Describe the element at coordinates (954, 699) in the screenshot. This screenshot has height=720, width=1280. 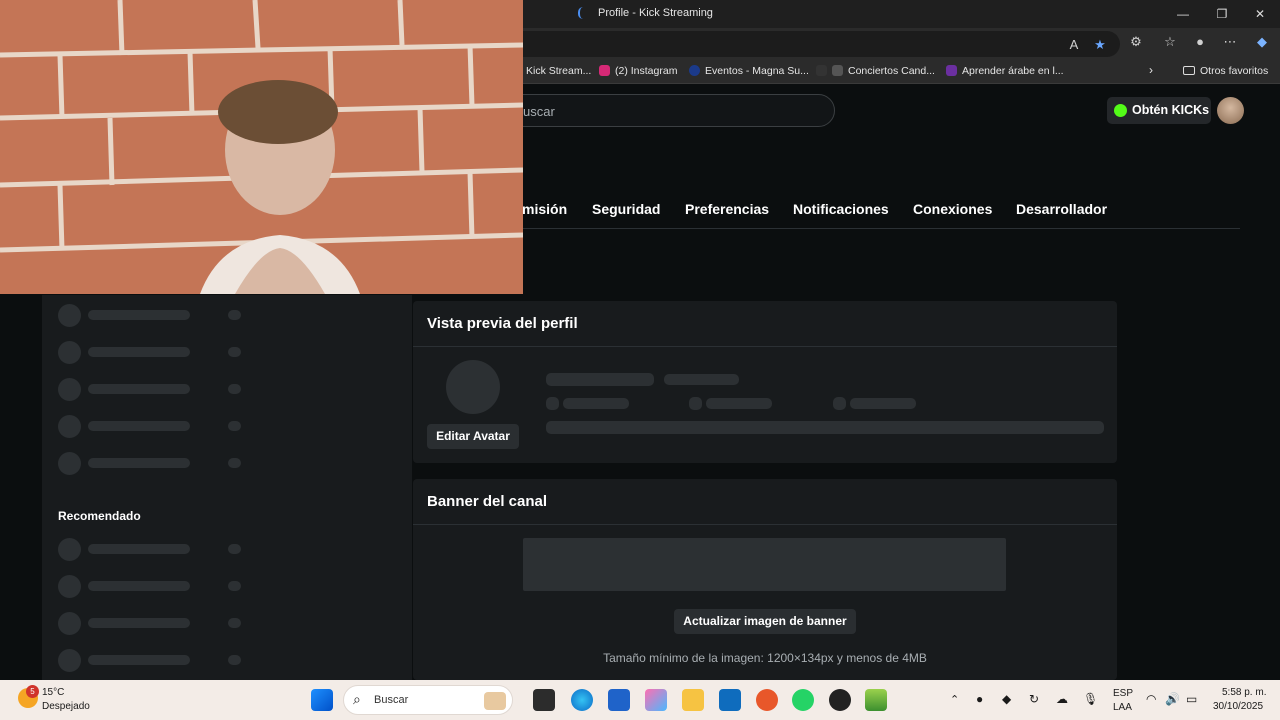
I see `chevron-up-icon: ⌃` at that location.